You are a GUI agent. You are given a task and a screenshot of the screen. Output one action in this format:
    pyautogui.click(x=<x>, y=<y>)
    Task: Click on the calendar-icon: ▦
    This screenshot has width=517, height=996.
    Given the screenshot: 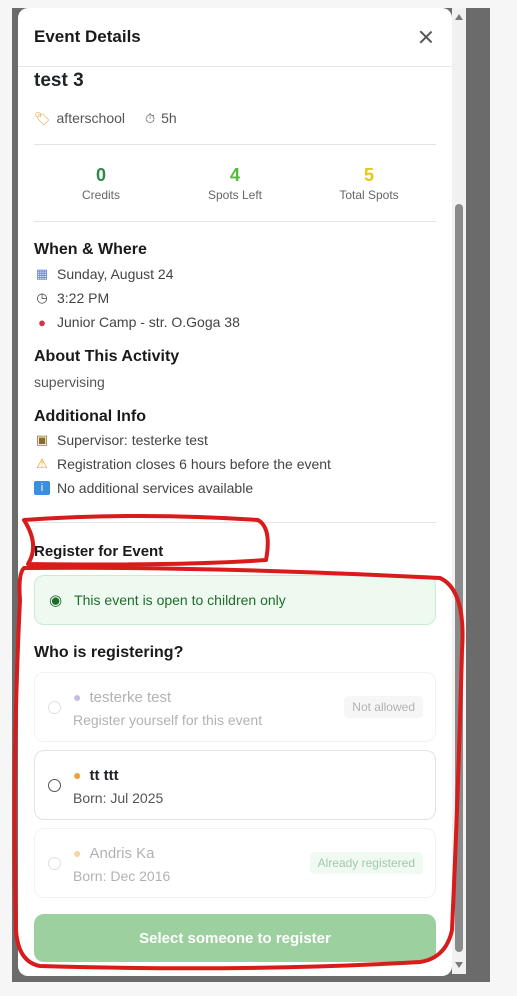 What is the action you would take?
    pyautogui.click(x=42, y=273)
    